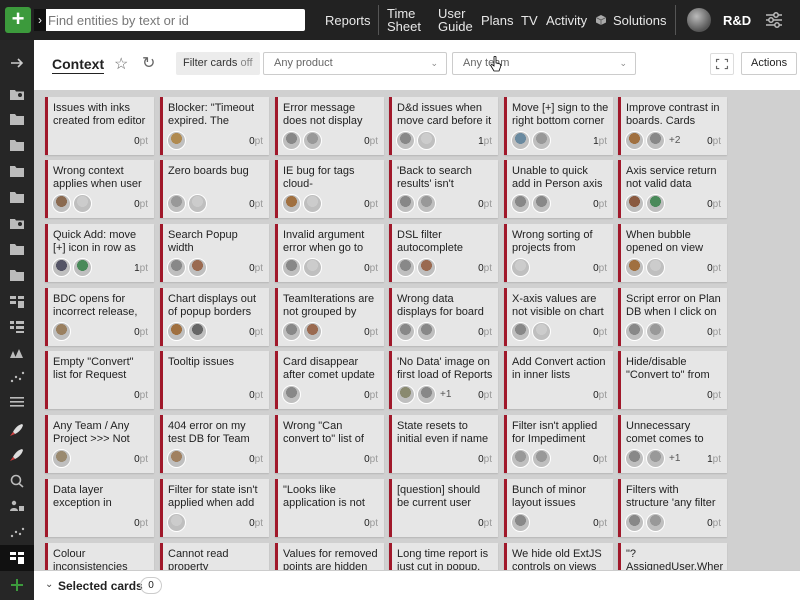 This screenshot has height=600, width=800. I want to click on card: Improve contrast in boards. Cards +2 0pt, so click(672, 126).